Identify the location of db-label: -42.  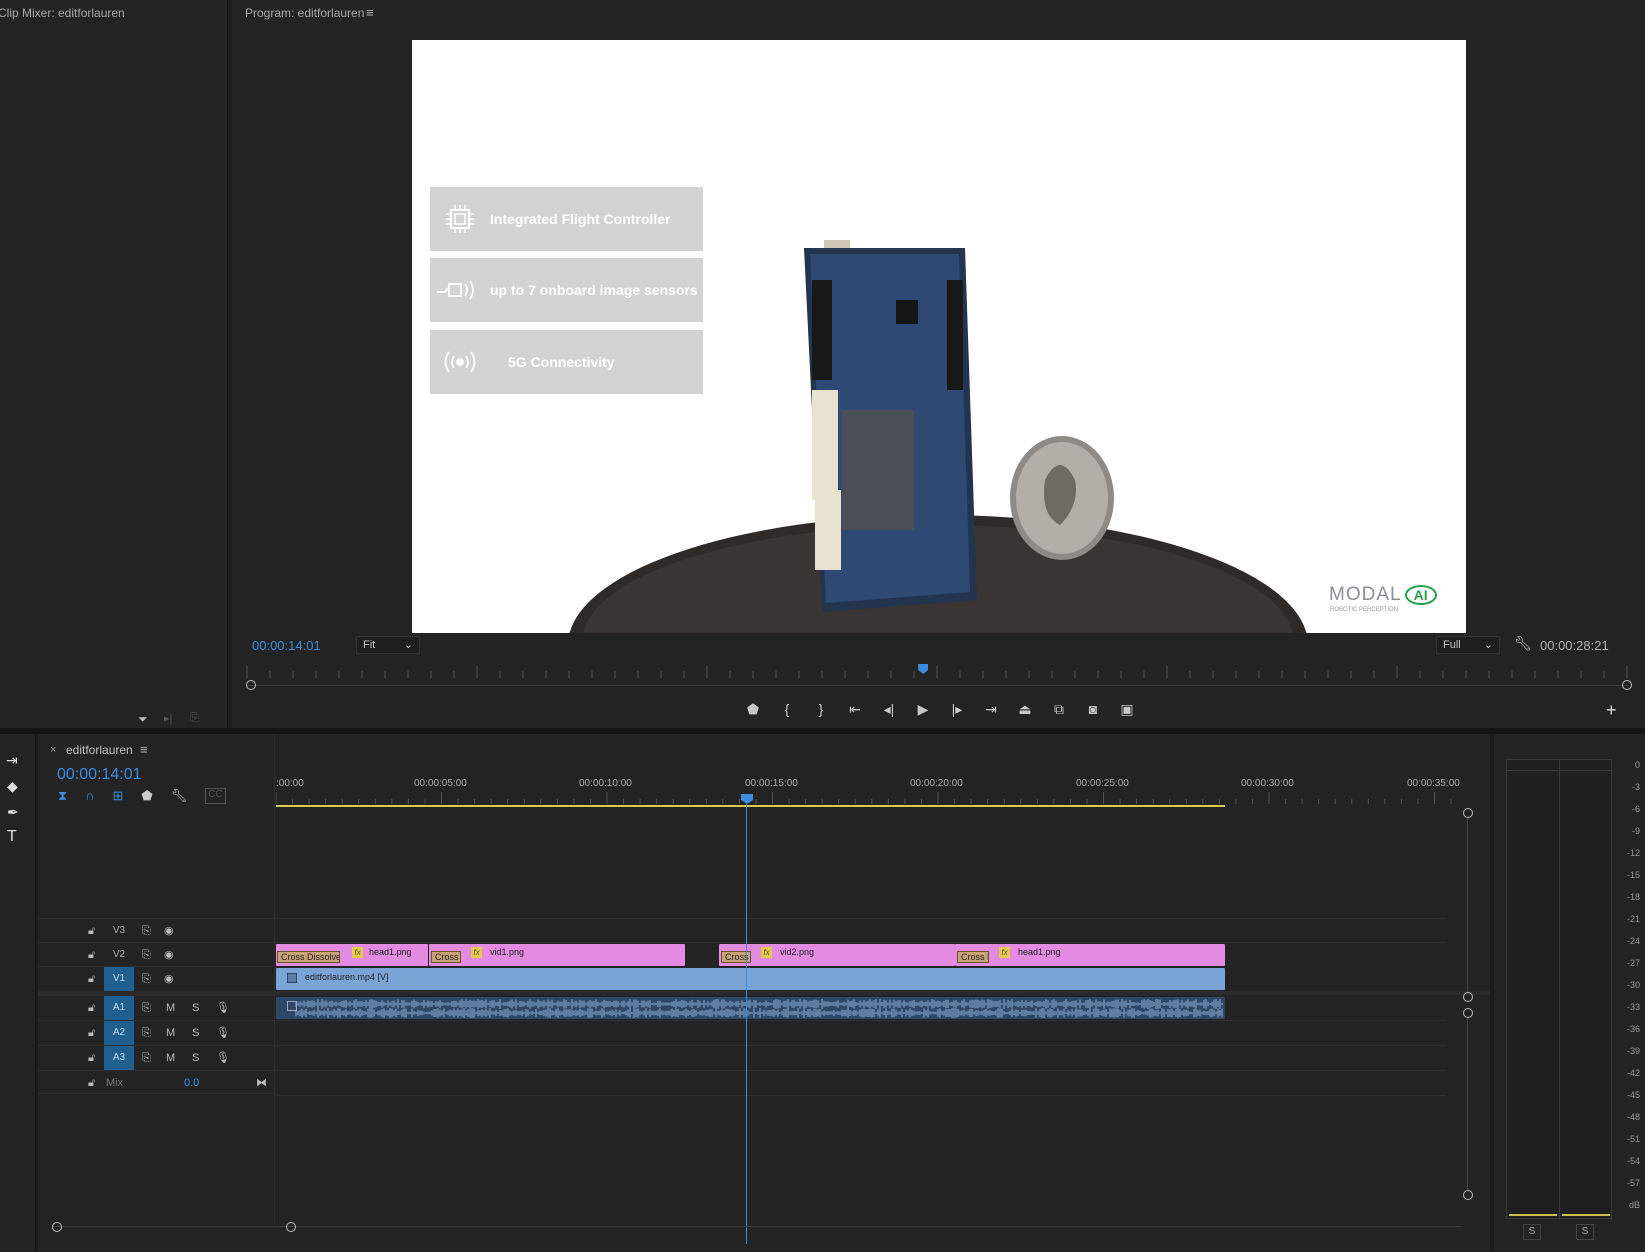
(1633, 1073).